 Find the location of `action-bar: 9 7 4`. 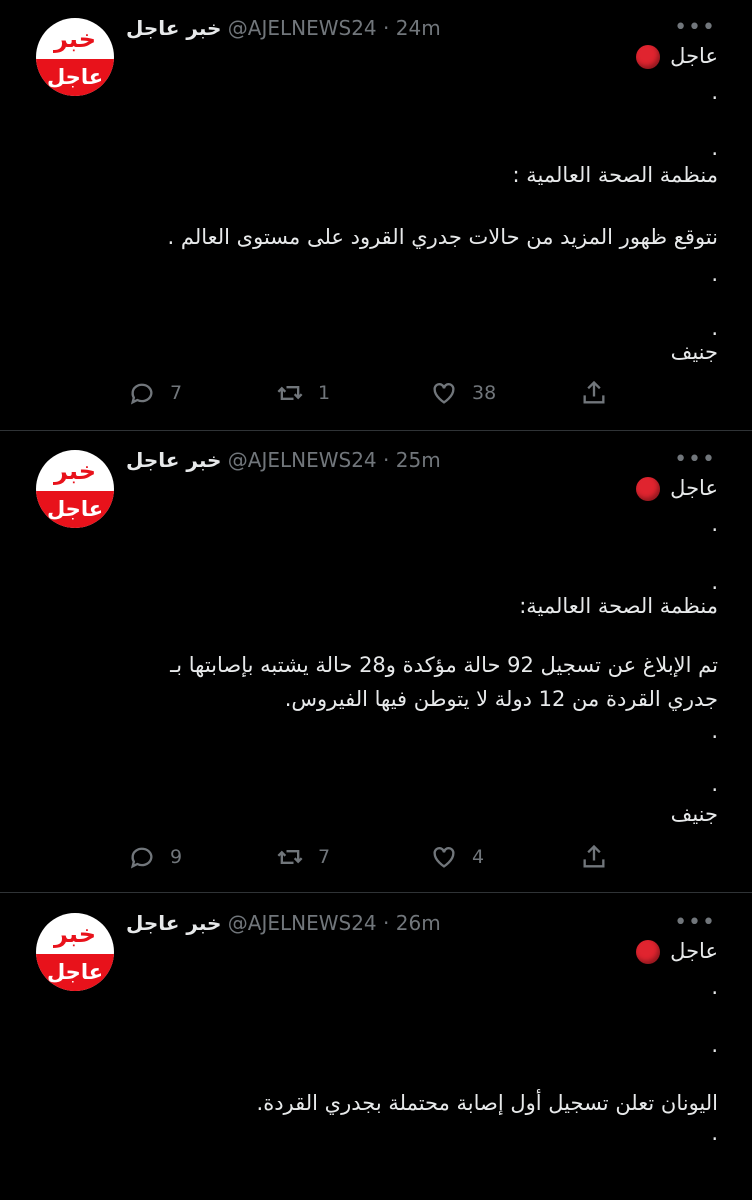

action-bar: 9 7 4 is located at coordinates (368, 857).